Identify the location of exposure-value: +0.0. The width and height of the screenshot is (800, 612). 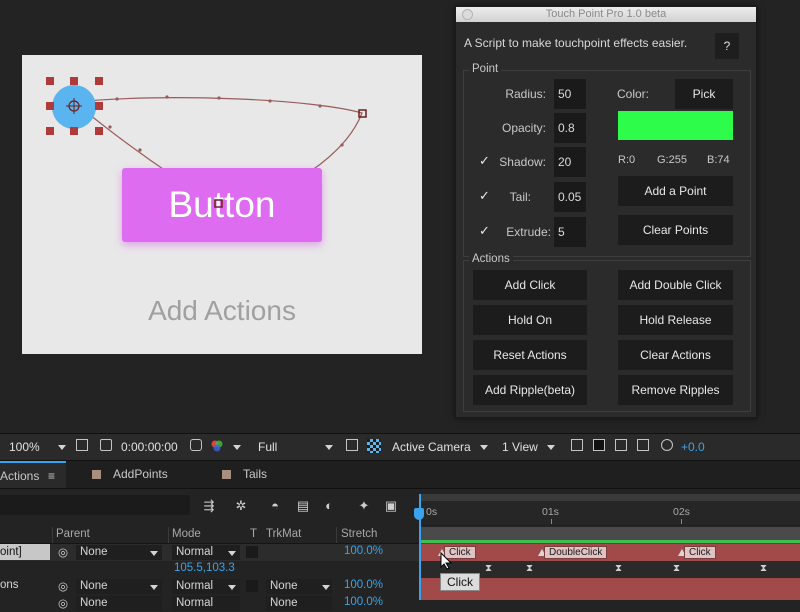
(693, 447).